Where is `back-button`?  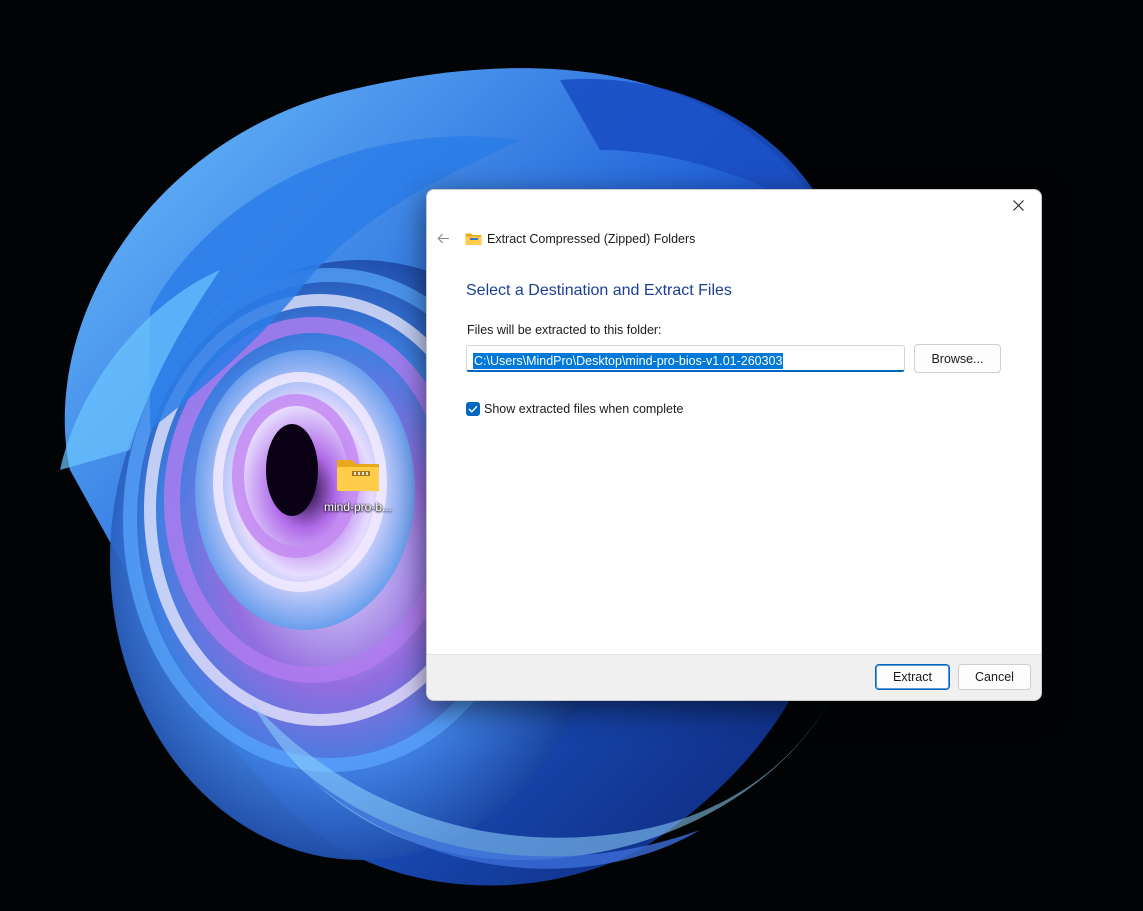 back-button is located at coordinates (443, 238).